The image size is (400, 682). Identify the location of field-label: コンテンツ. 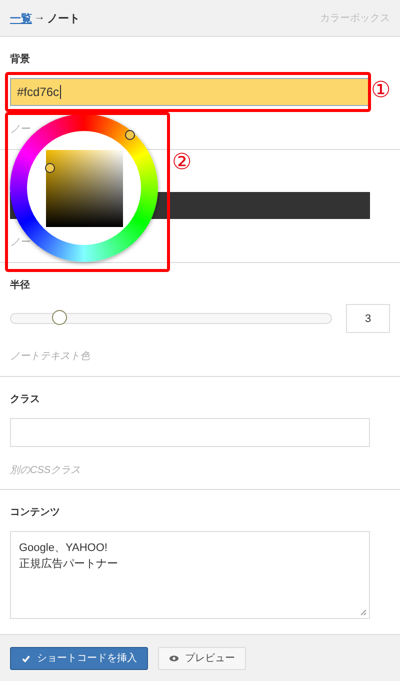
(35, 512).